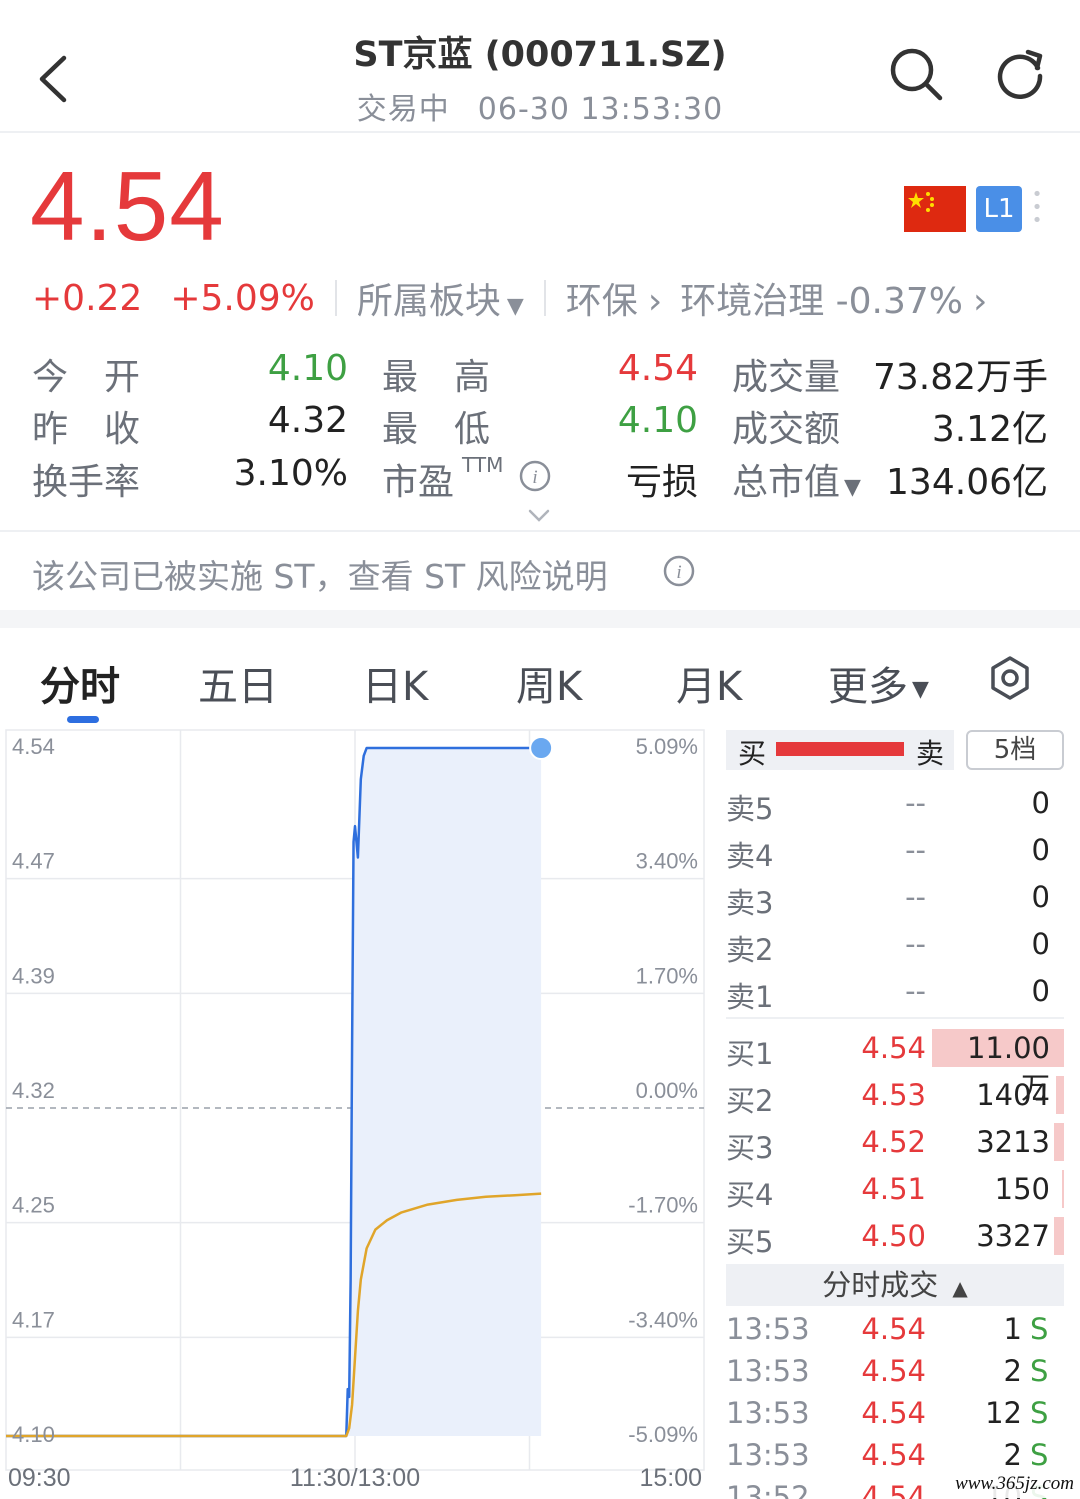 The width and height of the screenshot is (1080, 1499). I want to click on tab-five-day: 五日, so click(238, 683).